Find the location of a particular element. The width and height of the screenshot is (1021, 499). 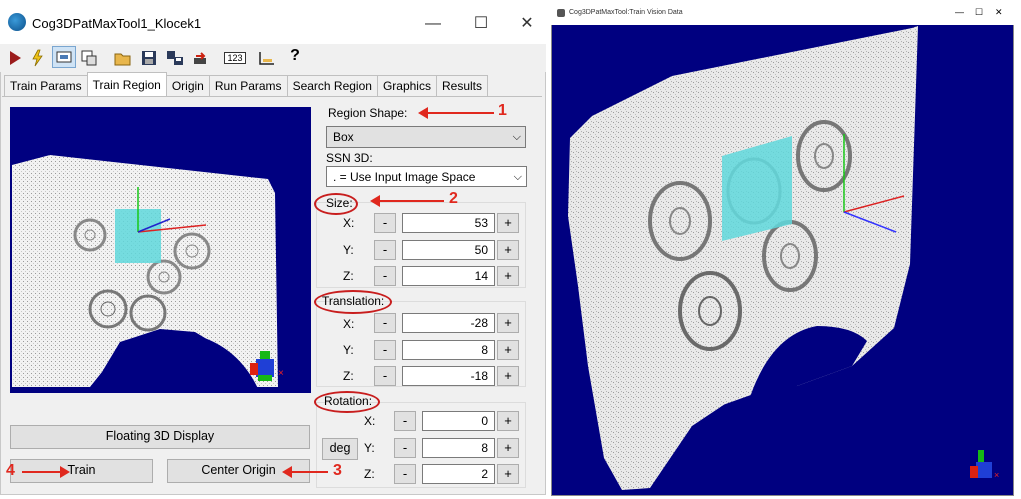

ssn-3d-value: . = Use Input Image Space is located at coordinates (404, 177).